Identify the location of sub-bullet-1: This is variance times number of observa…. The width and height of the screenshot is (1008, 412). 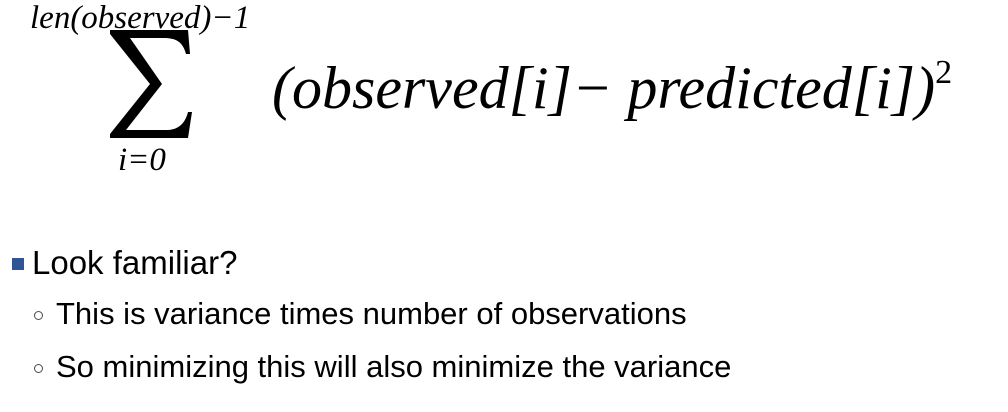
(360, 313).